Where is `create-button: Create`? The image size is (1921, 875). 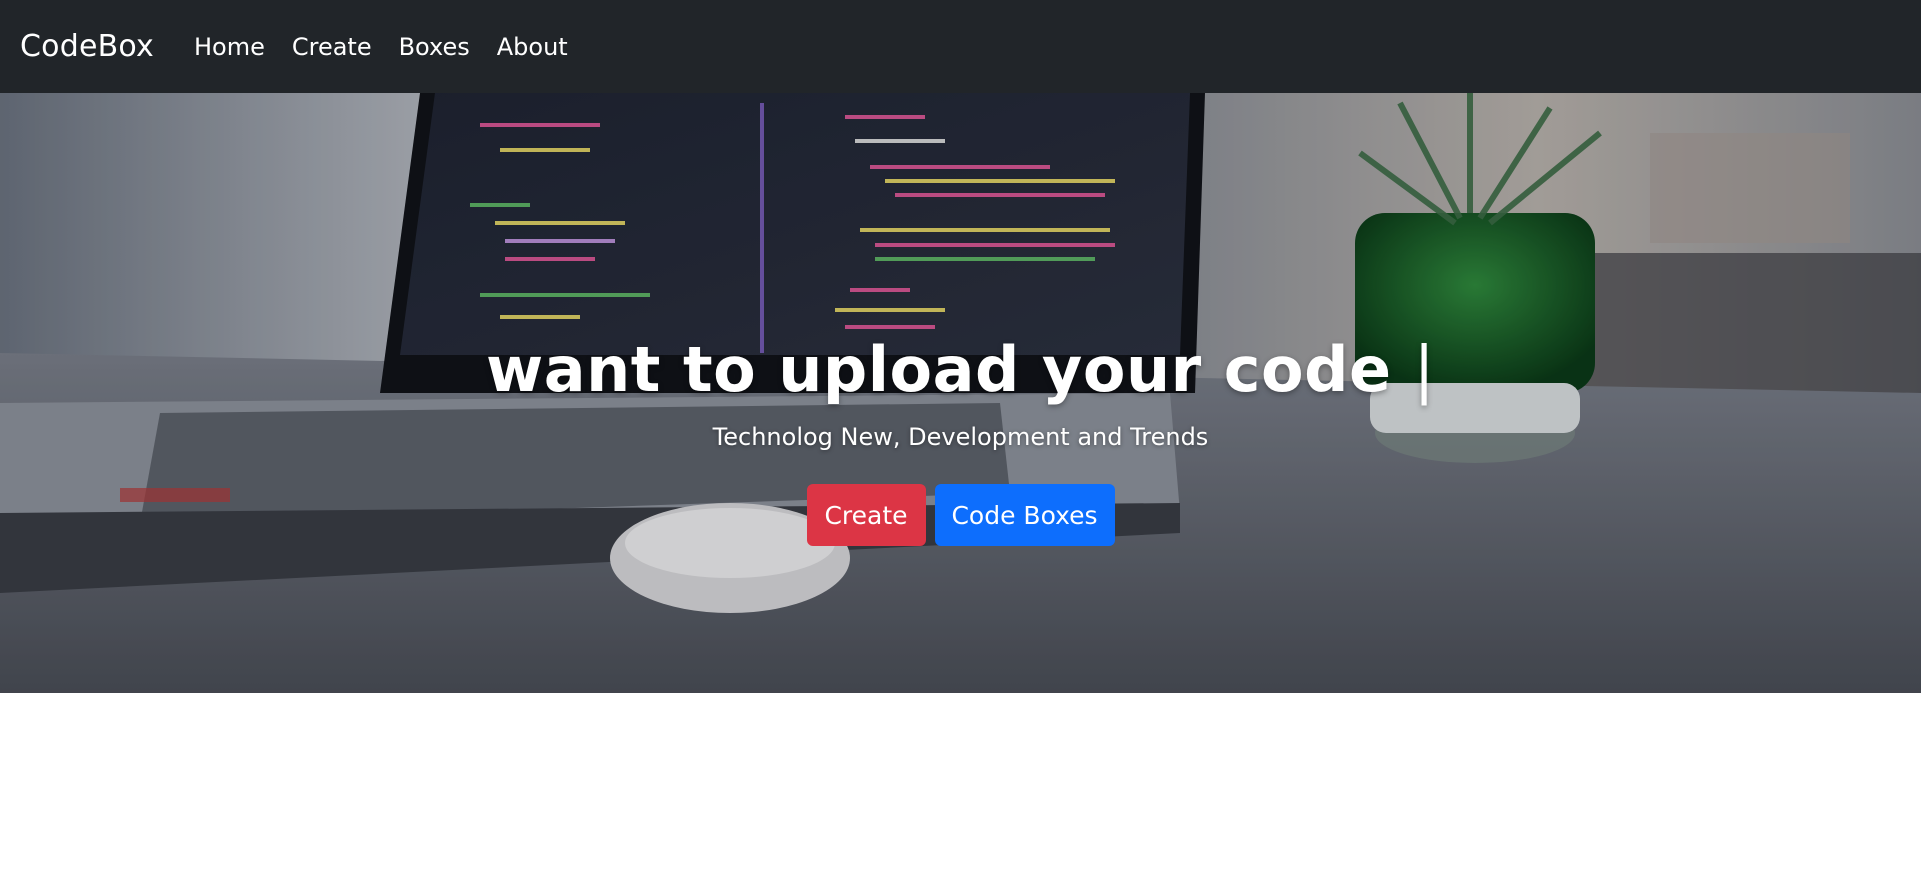 create-button: Create is located at coordinates (866, 515).